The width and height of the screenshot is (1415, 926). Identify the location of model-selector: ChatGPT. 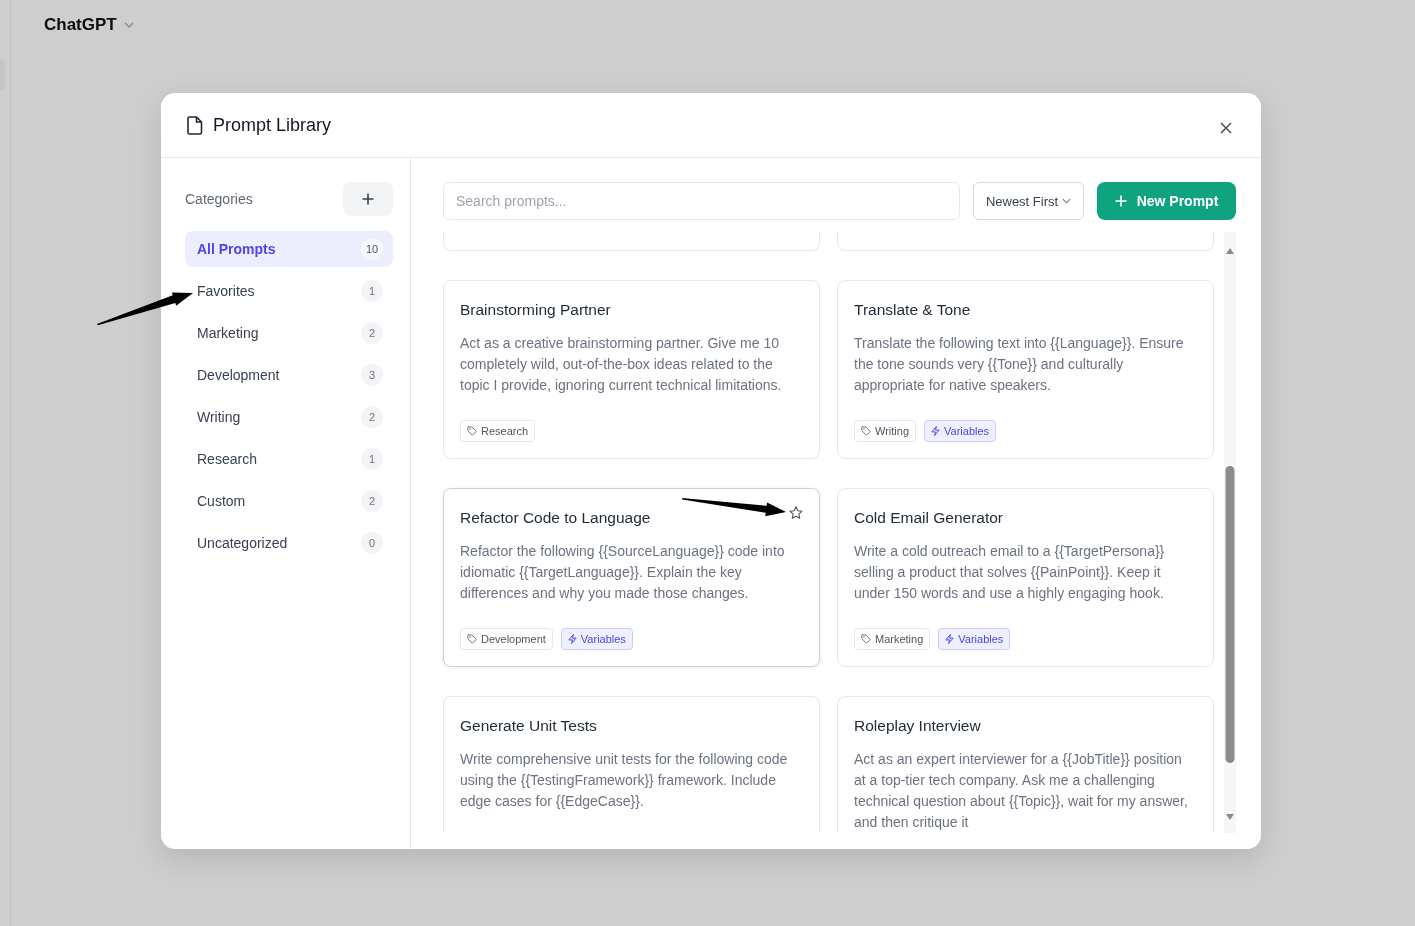
(89, 25).